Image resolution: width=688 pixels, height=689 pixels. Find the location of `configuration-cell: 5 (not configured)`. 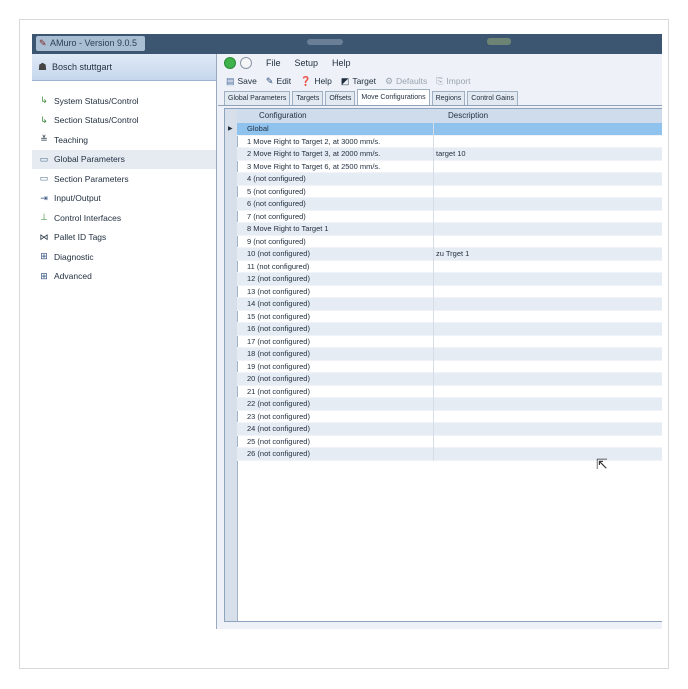

configuration-cell: 5 (not configured) is located at coordinates (276, 191).